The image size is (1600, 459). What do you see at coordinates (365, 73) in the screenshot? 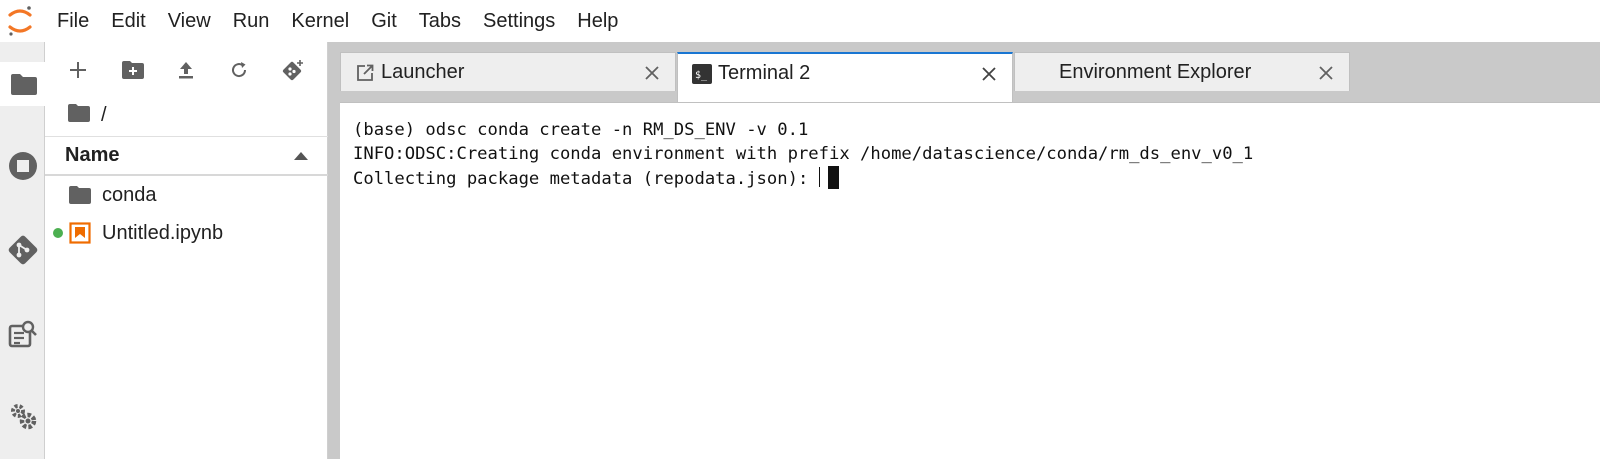
I see `launcher-icon` at bounding box center [365, 73].